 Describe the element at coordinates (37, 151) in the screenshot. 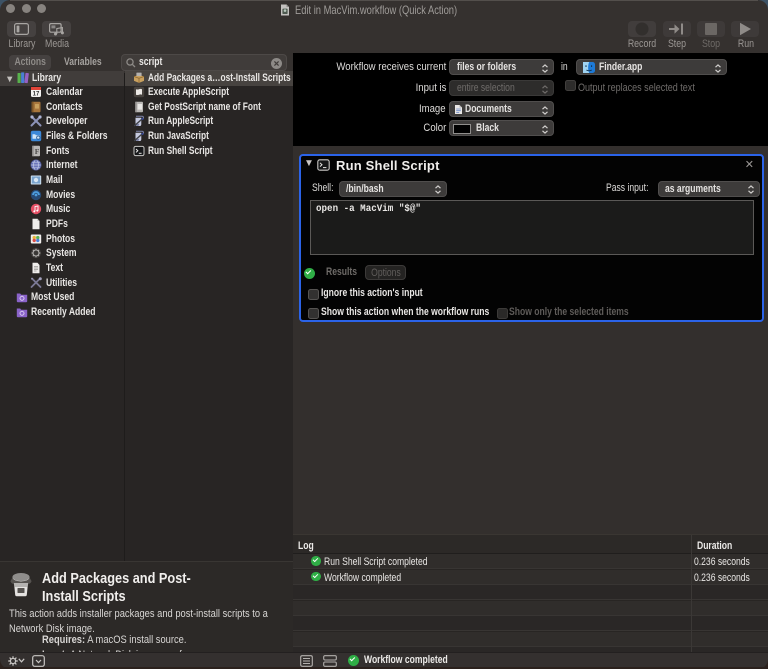

I see `svg-text: F` at that location.